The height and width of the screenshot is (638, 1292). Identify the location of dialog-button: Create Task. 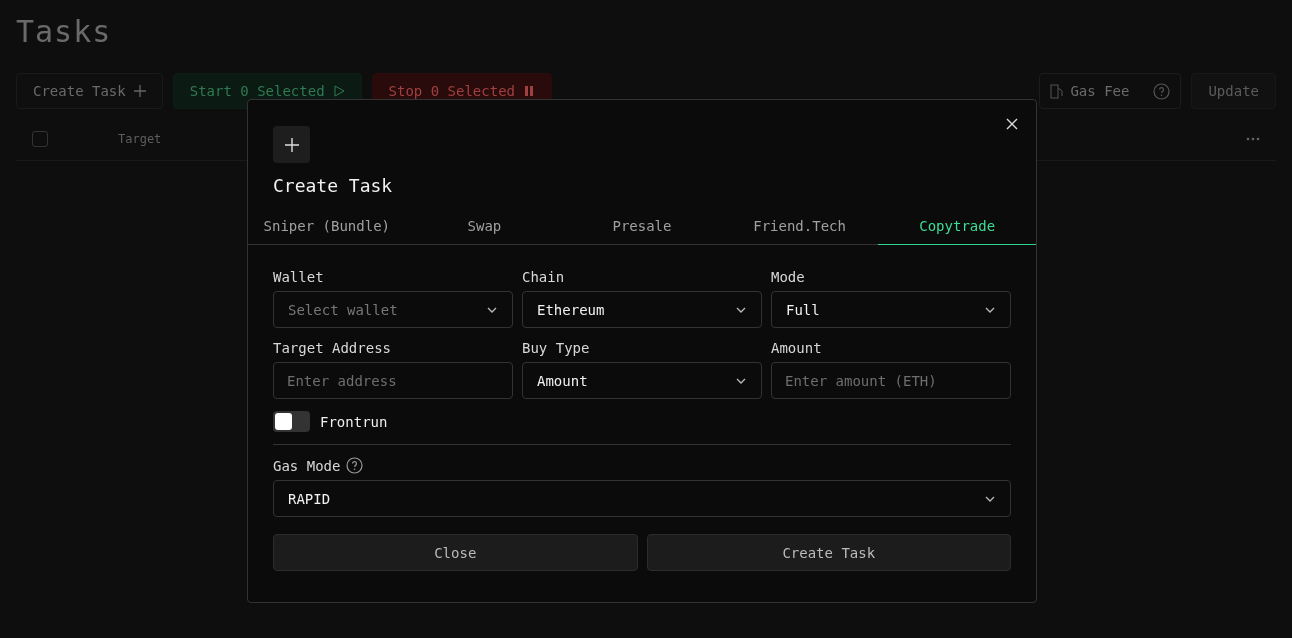
(828, 552).